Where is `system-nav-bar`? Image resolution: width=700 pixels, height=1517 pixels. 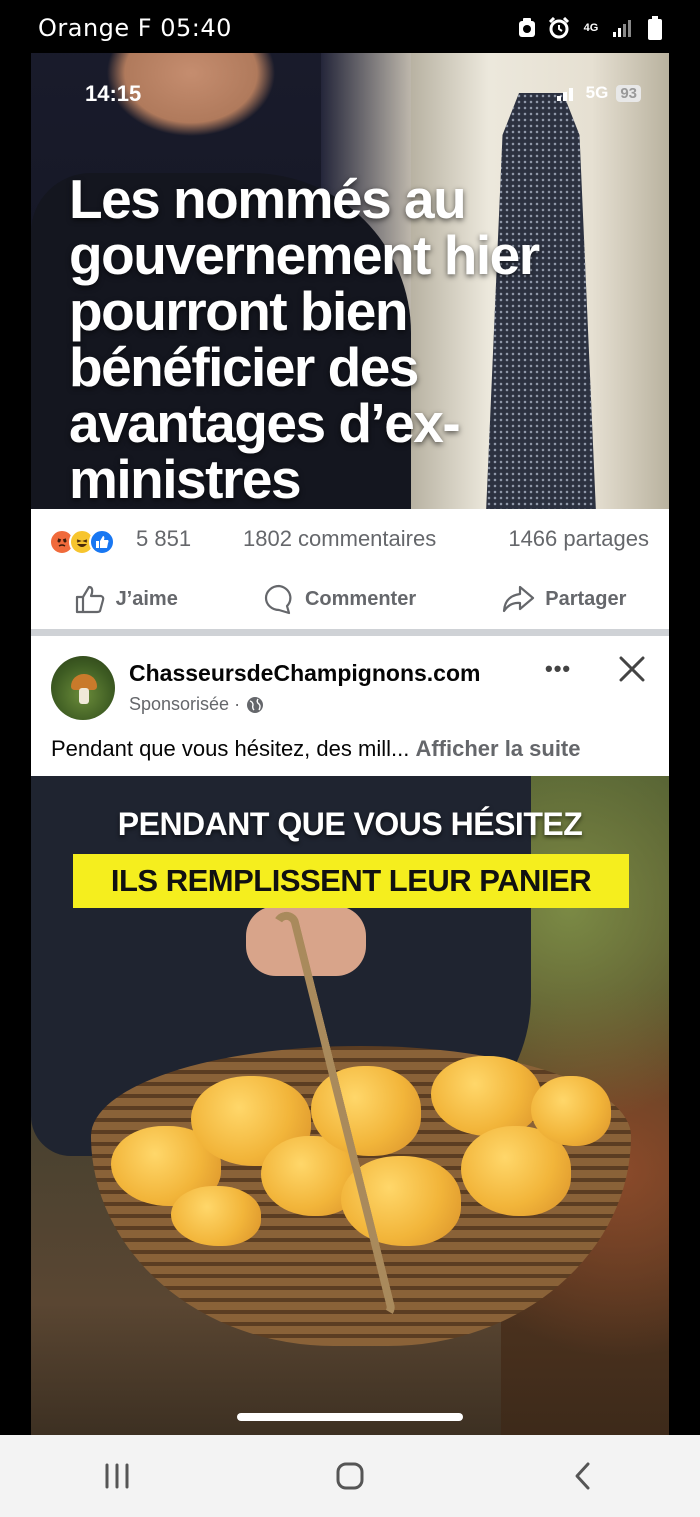 system-nav-bar is located at coordinates (350, 1476).